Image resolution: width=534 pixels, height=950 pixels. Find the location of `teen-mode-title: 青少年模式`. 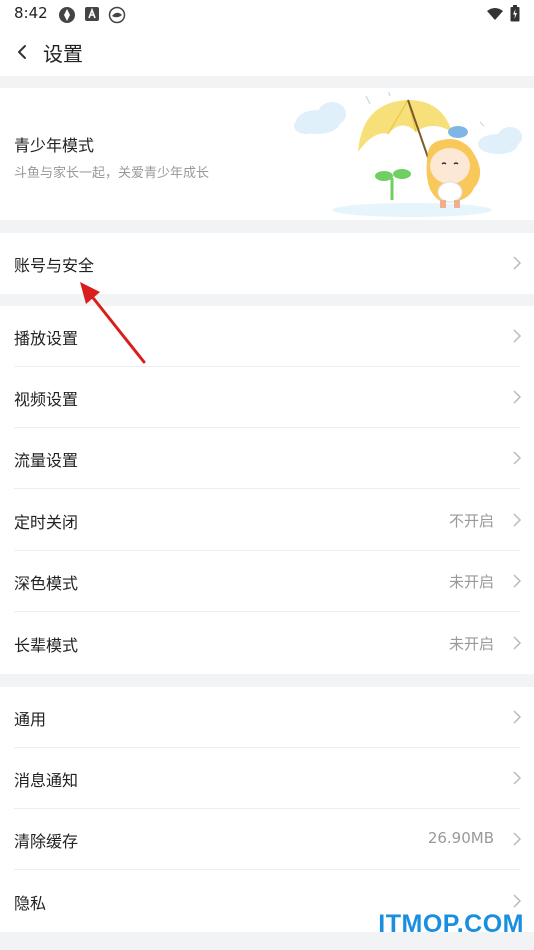

teen-mode-title: 青少年模式 is located at coordinates (54, 145).